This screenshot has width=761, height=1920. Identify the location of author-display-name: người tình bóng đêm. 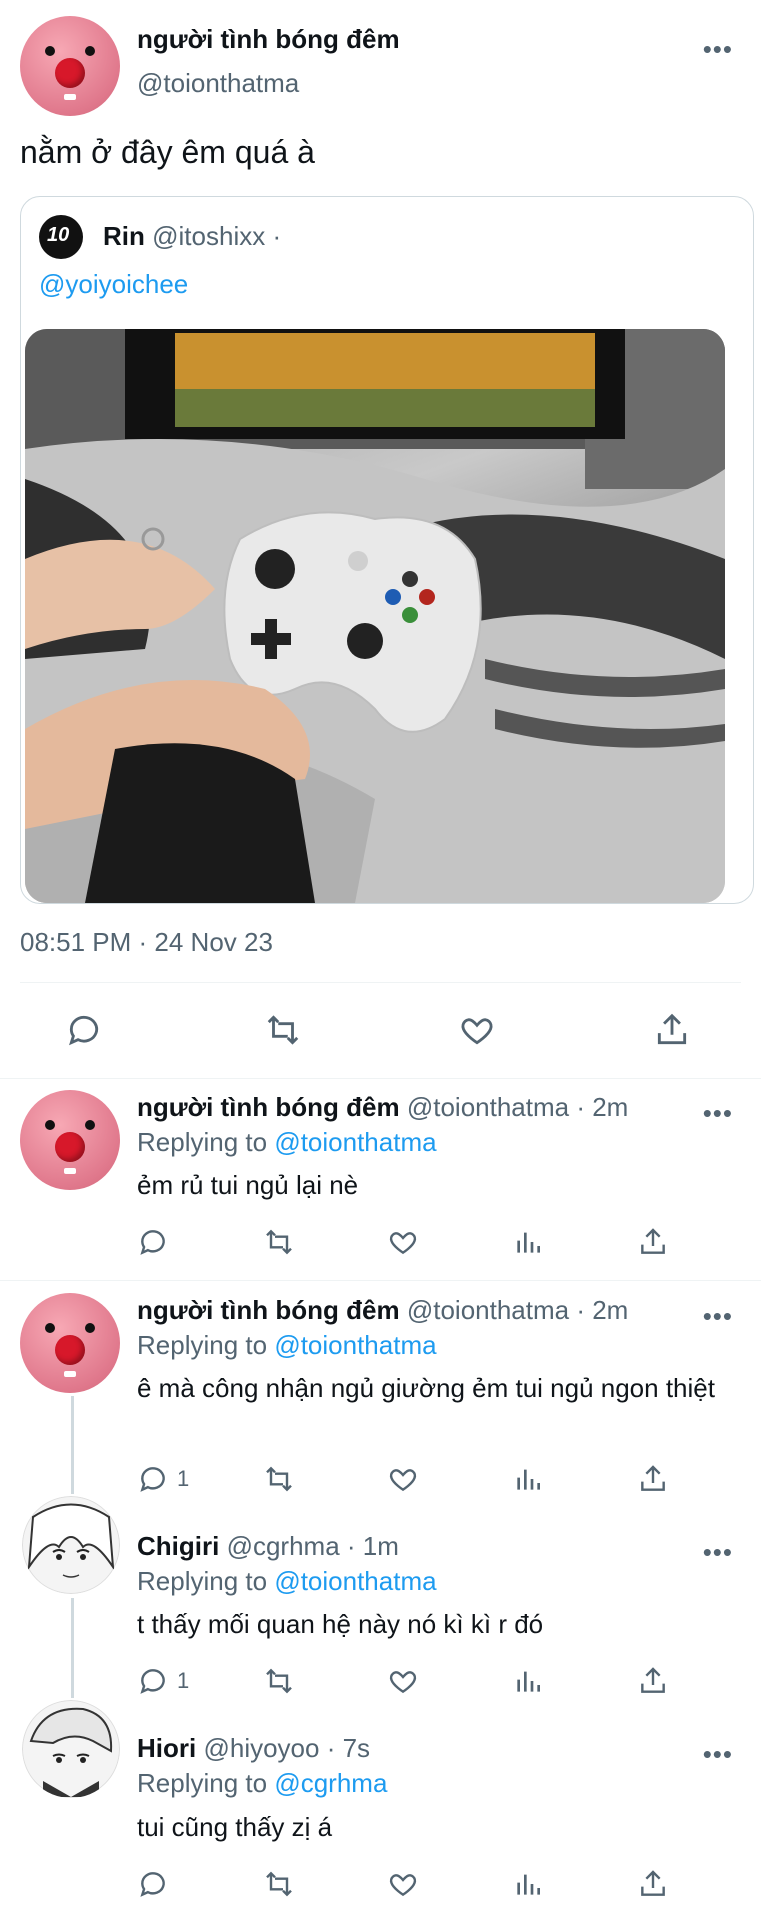
(268, 39).